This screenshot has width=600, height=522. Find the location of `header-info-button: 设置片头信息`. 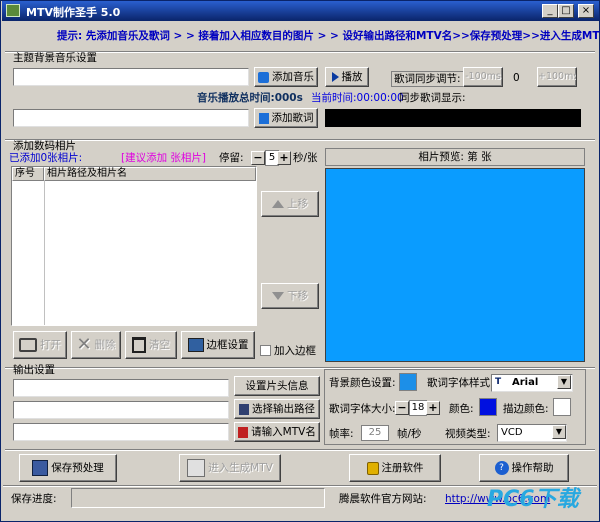

header-info-button: 设置片头信息 is located at coordinates (277, 386).